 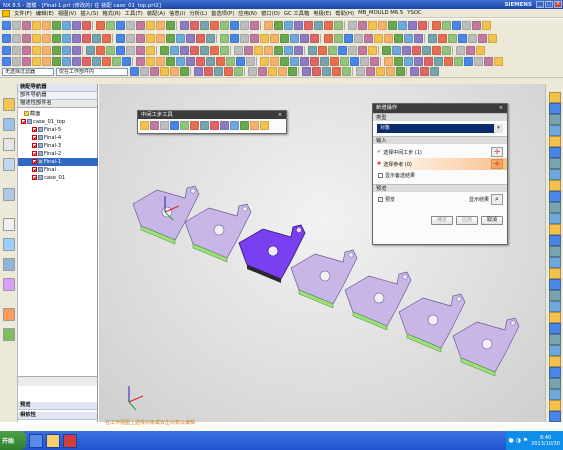 I want to click on reuse-library-tab-icon, so click(x=9, y=164).